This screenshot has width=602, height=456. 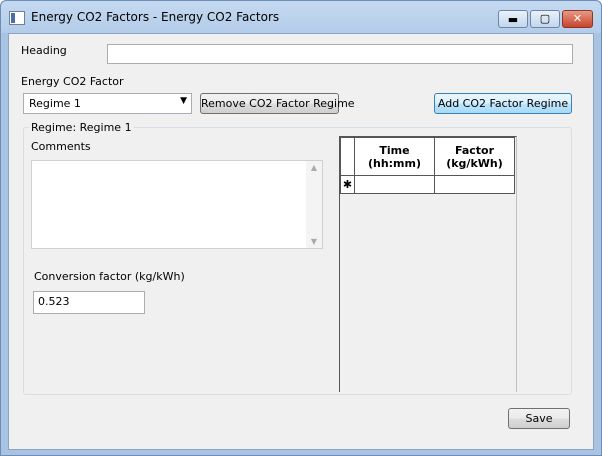 I want to click on minimize-icon: ▬, so click(x=513, y=19).